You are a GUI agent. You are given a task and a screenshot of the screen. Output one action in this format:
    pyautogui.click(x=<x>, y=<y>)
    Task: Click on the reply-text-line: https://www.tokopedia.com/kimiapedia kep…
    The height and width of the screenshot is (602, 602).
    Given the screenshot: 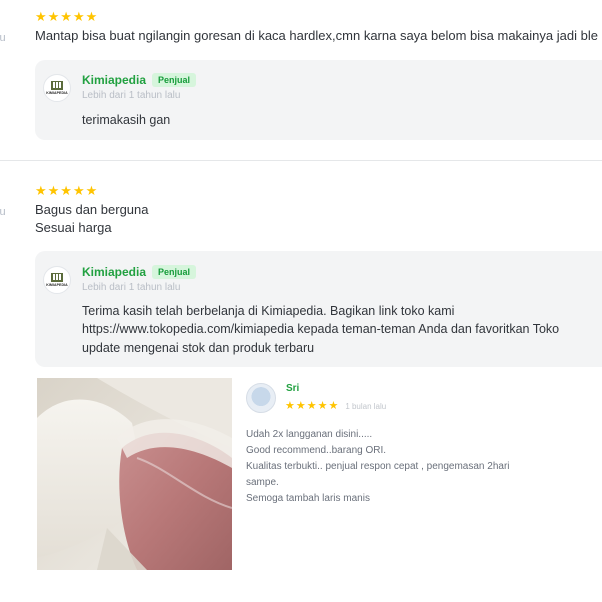 What is the action you would take?
    pyautogui.click(x=321, y=329)
    